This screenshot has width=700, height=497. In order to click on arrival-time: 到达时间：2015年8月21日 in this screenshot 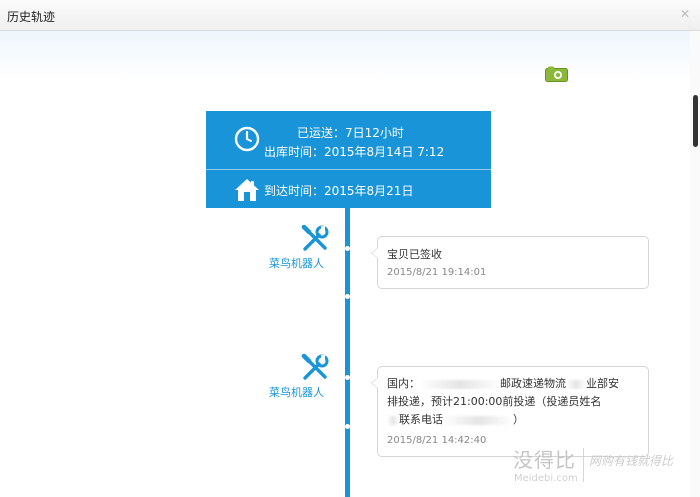, I will do `click(339, 191)`.